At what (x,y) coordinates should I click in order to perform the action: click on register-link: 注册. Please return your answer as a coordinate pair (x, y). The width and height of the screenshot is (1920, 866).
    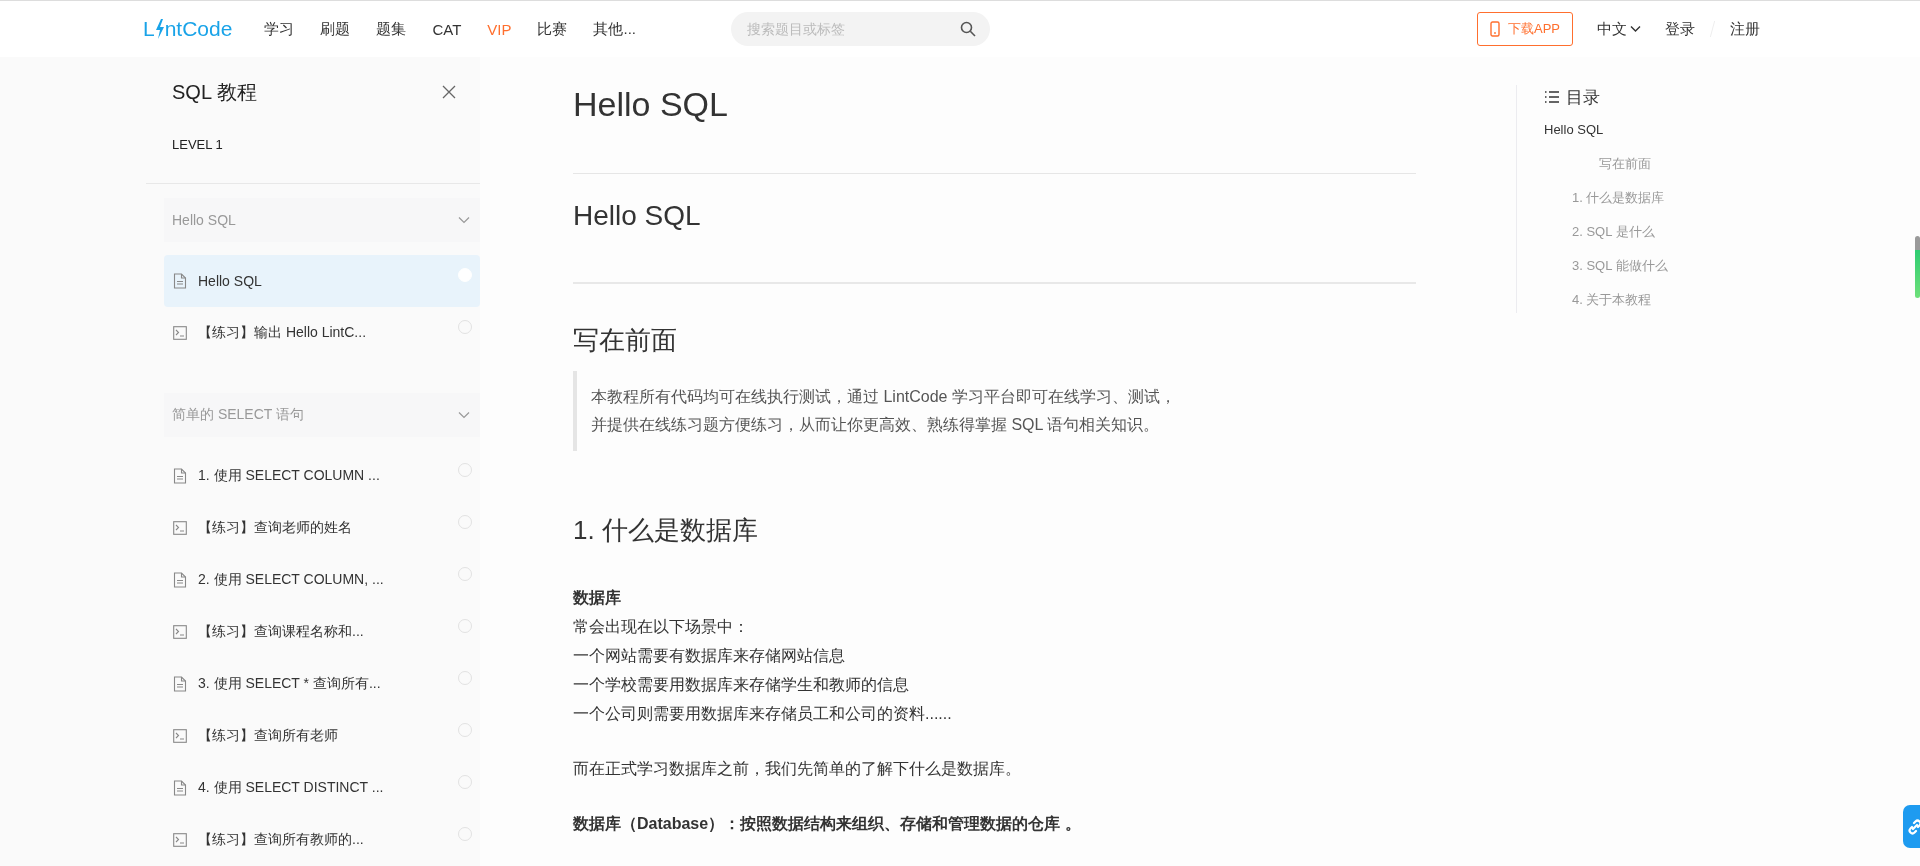
    Looking at the image, I should click on (1745, 29).